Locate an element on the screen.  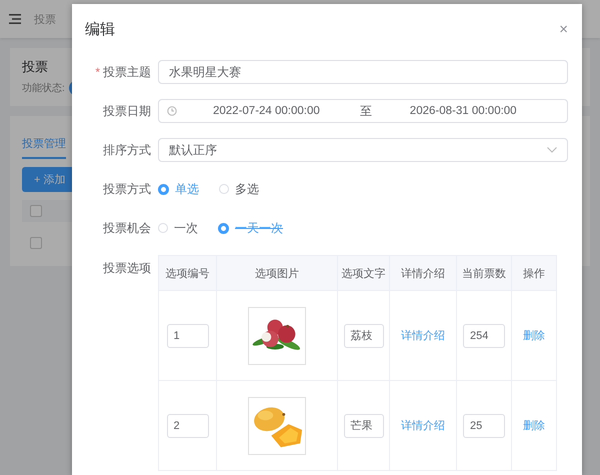
date-range-field: 2022-07-24 00:00:00 至 2026-08-31 00:00:00 is located at coordinates (363, 111).